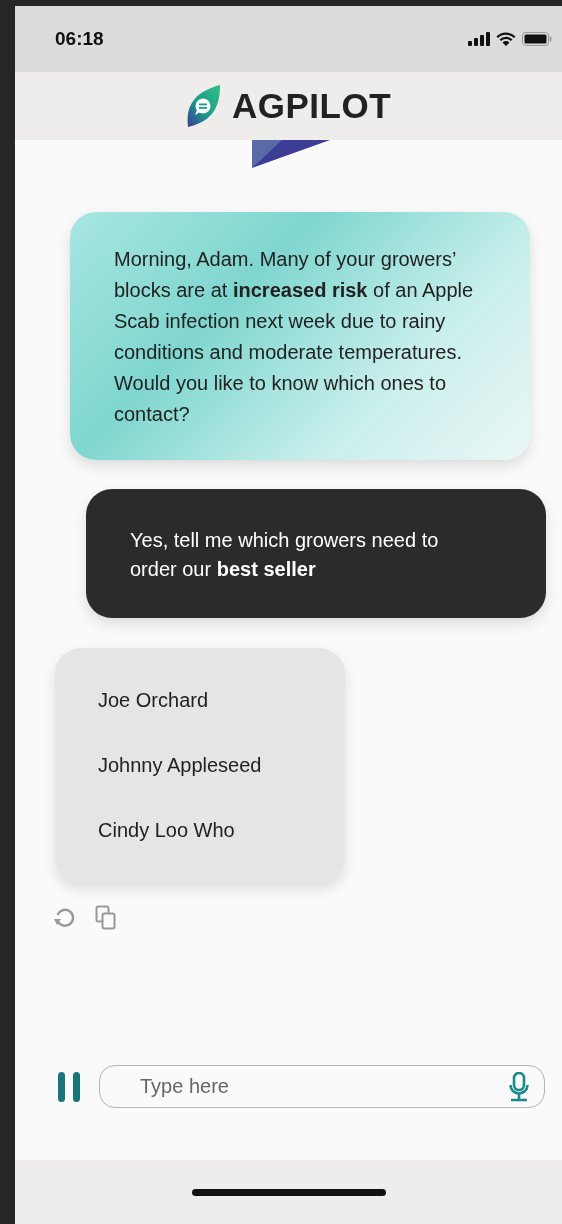 The height and width of the screenshot is (1224, 562). What do you see at coordinates (211, 700) in the screenshot?
I see `grower-name: Joe Orchard` at bounding box center [211, 700].